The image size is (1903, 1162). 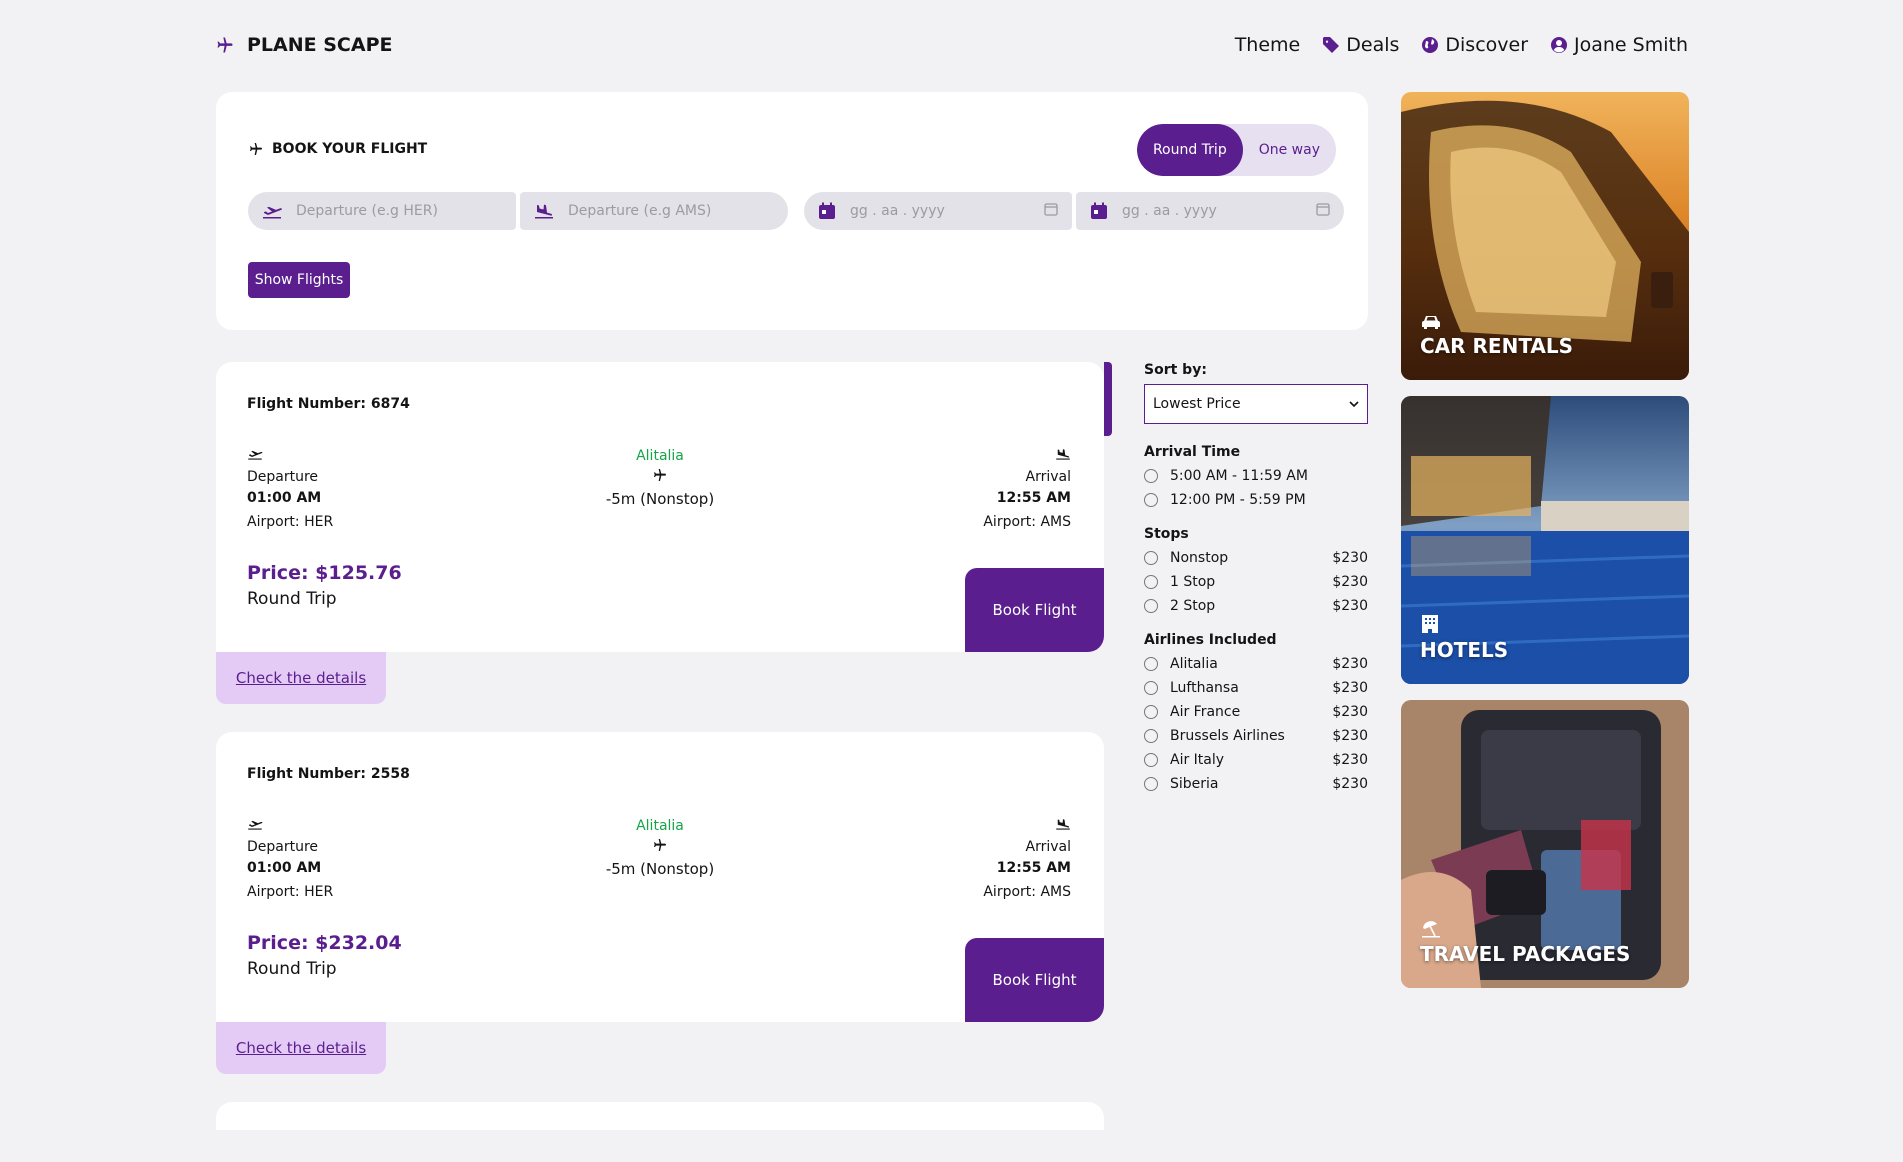 I want to click on car-rentals-card: CAR RENTALS, so click(x=1545, y=236).